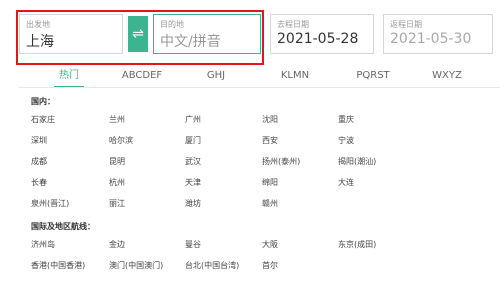 The image size is (500, 296). What do you see at coordinates (43, 119) in the screenshot?
I see `city-item: 石家庄` at bounding box center [43, 119].